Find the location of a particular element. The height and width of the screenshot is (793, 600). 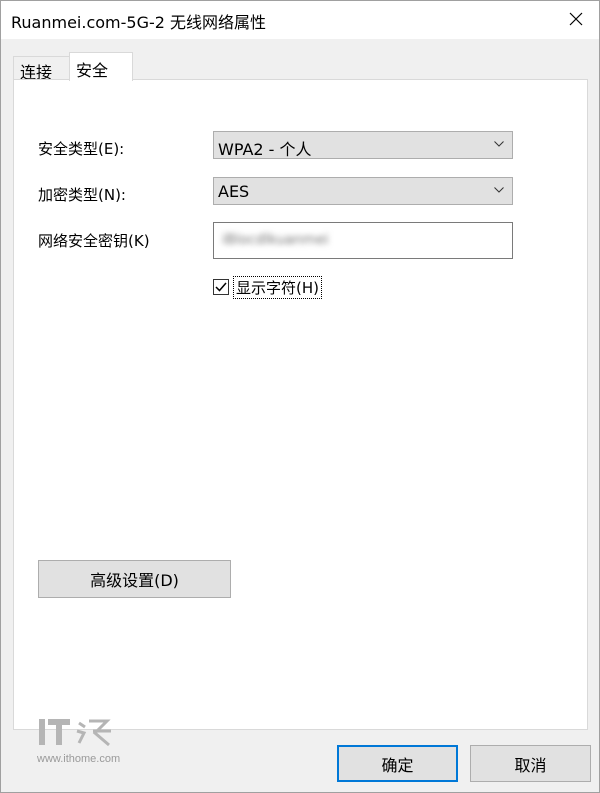

advanced-settings-button: 高级设置(D) is located at coordinates (134, 579).